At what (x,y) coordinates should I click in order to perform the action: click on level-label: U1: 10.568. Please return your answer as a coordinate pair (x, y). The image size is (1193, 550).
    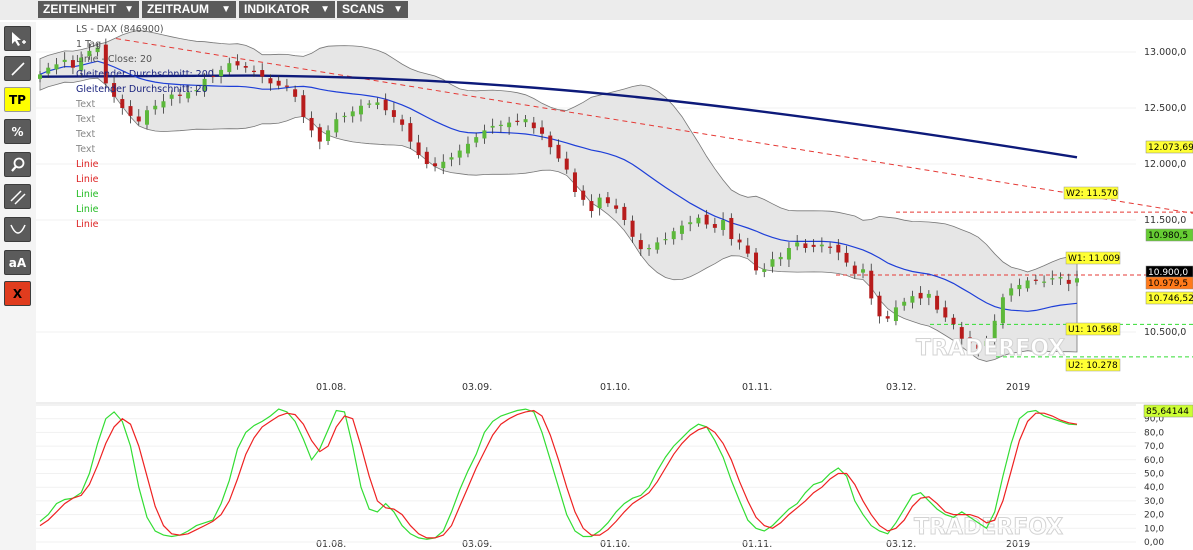
    Looking at the image, I should click on (1093, 330).